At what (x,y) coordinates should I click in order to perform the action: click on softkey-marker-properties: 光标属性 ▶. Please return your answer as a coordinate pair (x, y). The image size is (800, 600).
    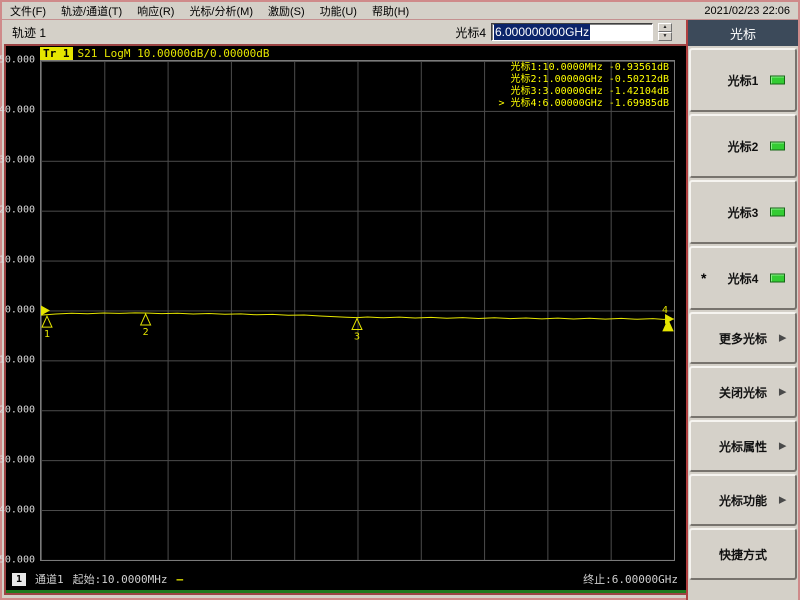
    Looking at the image, I should click on (743, 446).